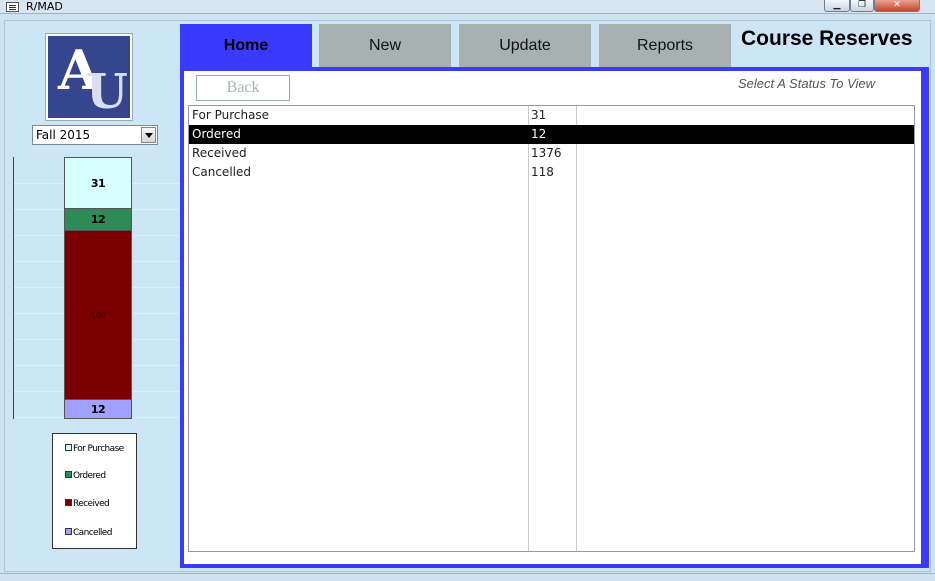 This screenshot has width=935, height=581. Describe the element at coordinates (385, 46) in the screenshot. I see `tab-new: New` at that location.